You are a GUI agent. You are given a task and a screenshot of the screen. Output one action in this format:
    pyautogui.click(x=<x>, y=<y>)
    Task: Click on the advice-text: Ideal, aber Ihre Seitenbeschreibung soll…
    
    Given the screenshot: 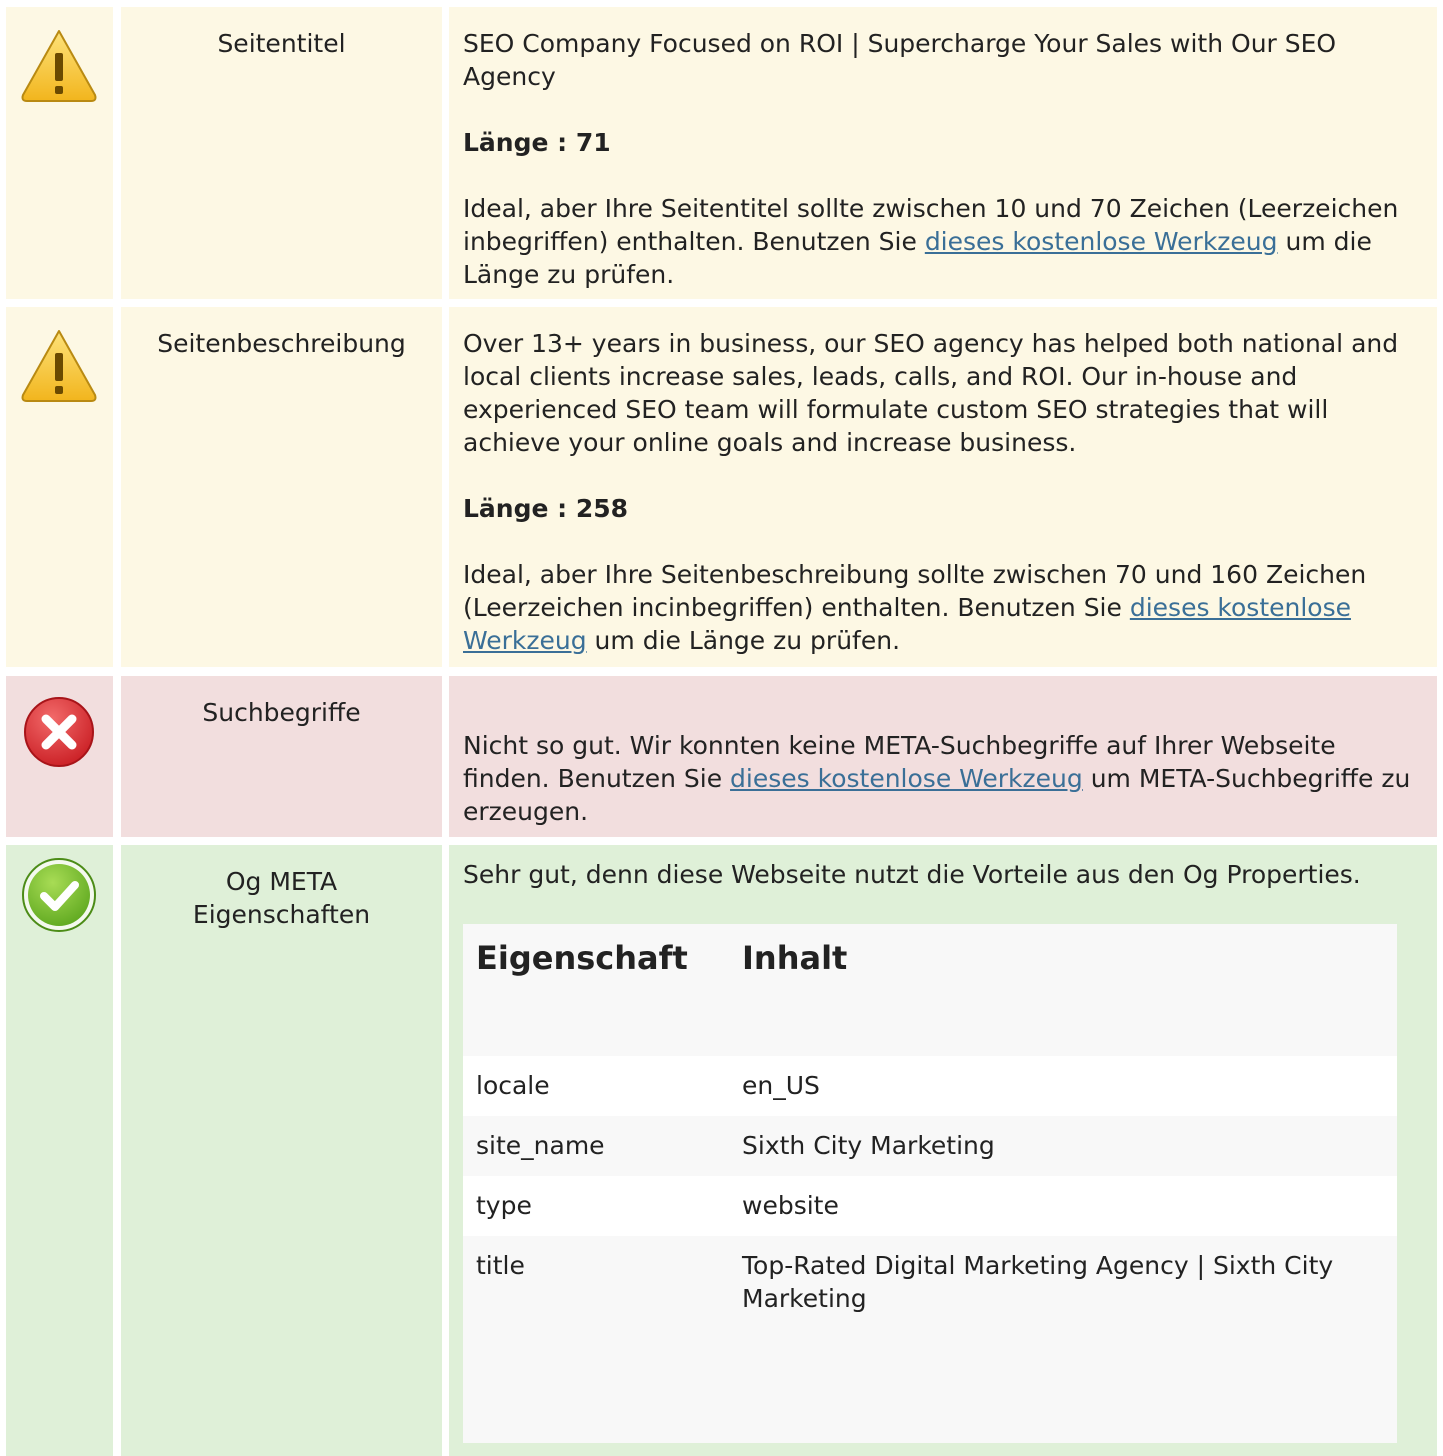 What is the action you would take?
    pyautogui.click(x=915, y=607)
    